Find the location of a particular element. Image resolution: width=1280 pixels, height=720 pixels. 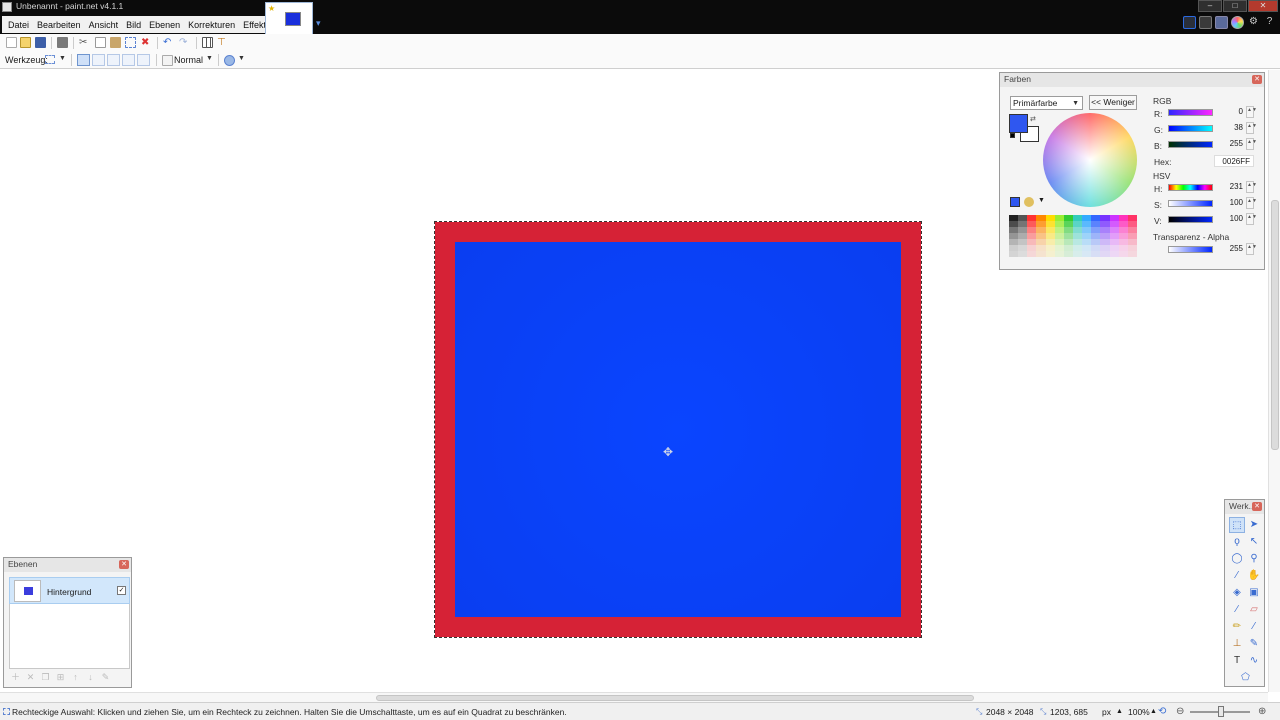

saturation-slider is located at coordinates (1190, 203).